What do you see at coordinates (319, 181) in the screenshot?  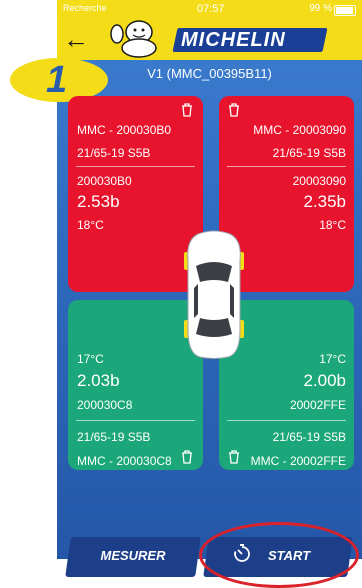 I see `sensor-id: 20003090` at bounding box center [319, 181].